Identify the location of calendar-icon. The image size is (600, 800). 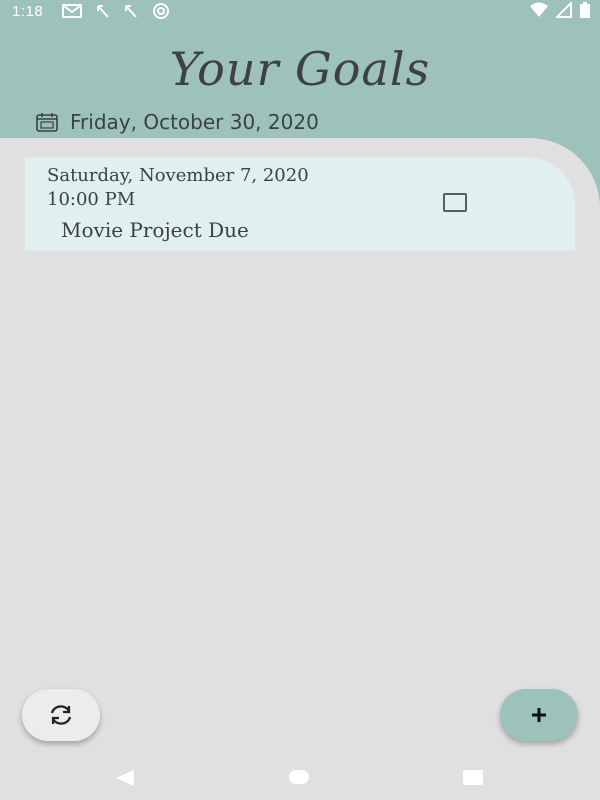
(47, 122).